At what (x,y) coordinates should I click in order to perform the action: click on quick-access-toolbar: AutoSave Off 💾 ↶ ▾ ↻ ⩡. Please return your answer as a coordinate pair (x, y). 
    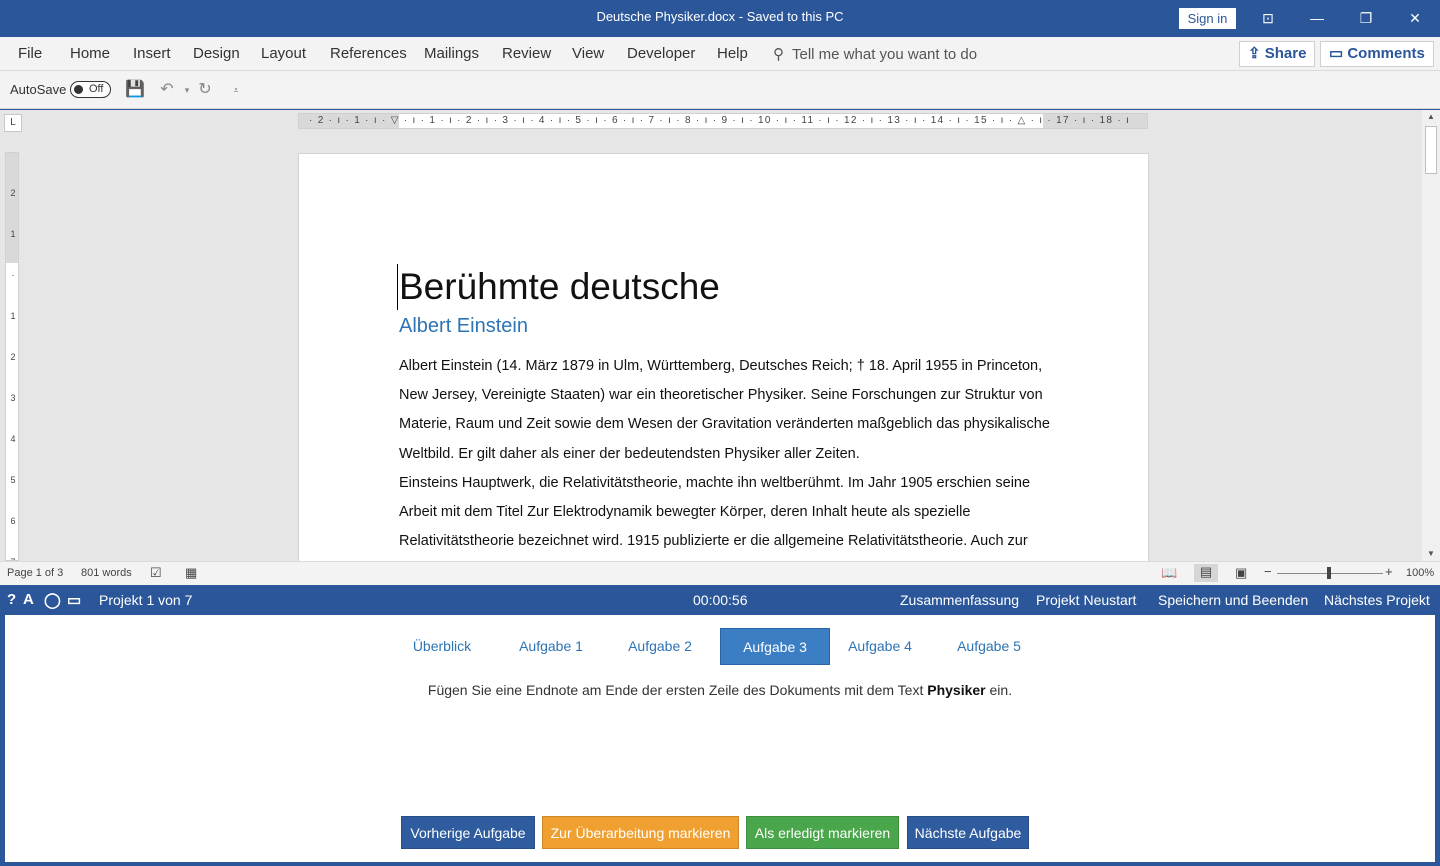
    Looking at the image, I should click on (720, 90).